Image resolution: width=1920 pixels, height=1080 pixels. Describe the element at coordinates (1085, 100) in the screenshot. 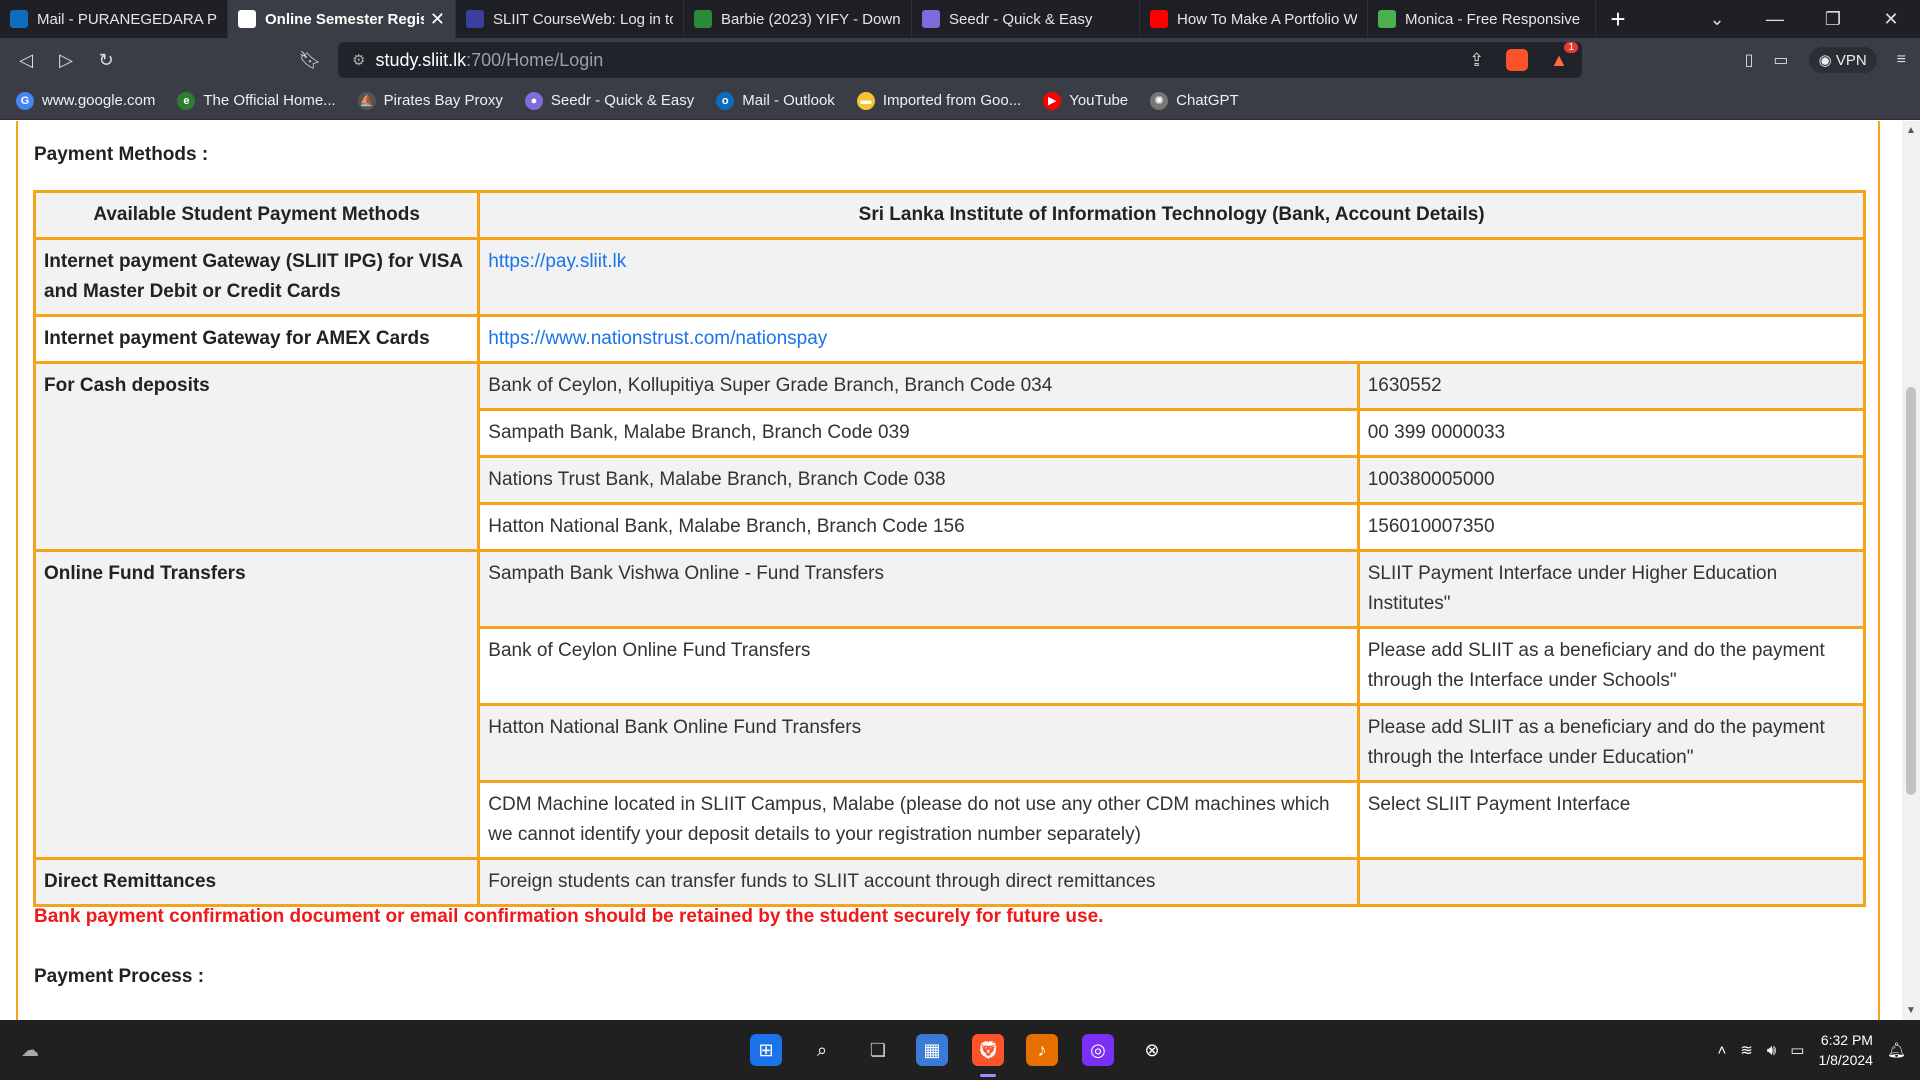

I see `bookmark-item: ▶ YouTube` at that location.